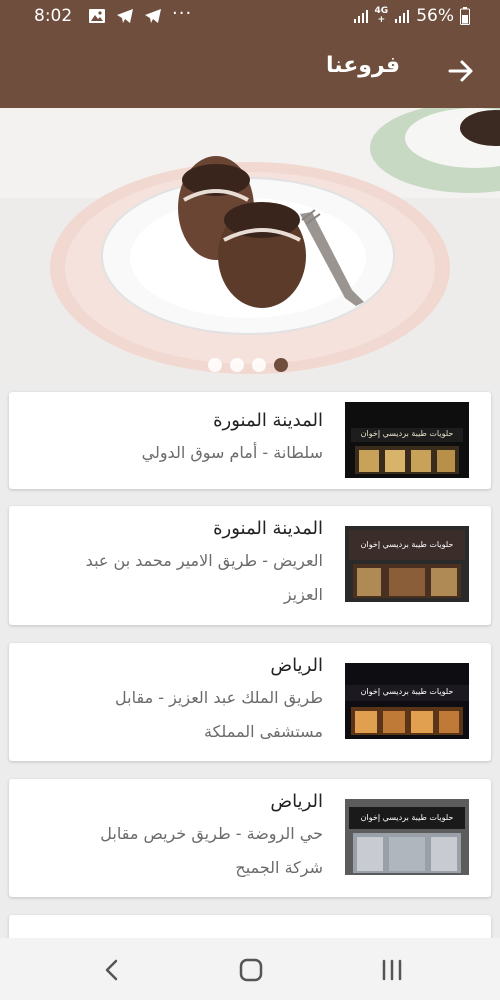 The image size is (500, 1000). What do you see at coordinates (461, 71) in the screenshot?
I see `arrow-right-icon` at bounding box center [461, 71].